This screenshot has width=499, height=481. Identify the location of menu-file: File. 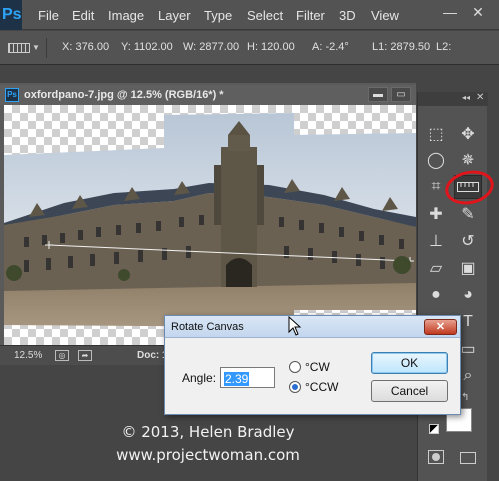
(48, 15).